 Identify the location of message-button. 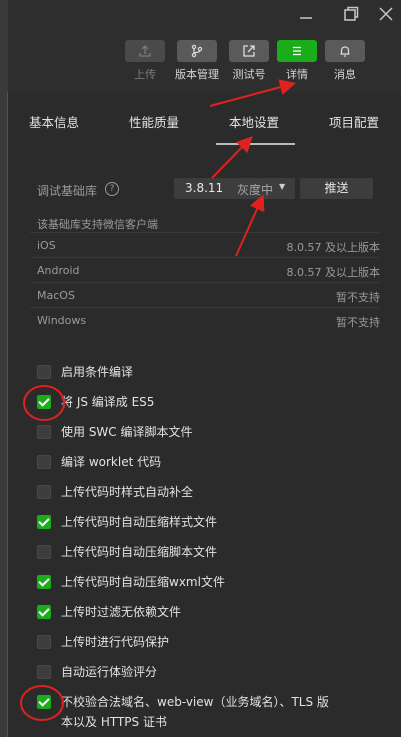
(345, 51).